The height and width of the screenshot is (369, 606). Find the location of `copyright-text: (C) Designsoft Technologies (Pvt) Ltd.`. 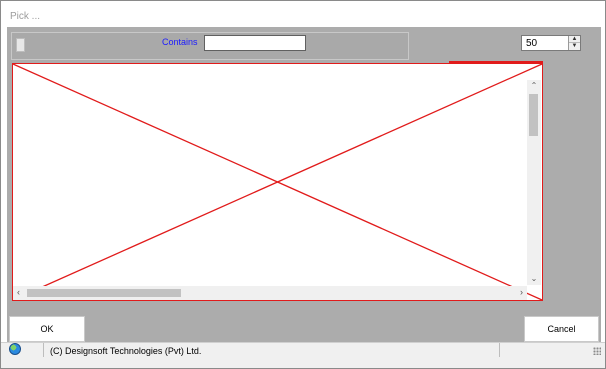

copyright-text: (C) Designsoft Technologies (Pvt) Ltd. is located at coordinates (126, 351).